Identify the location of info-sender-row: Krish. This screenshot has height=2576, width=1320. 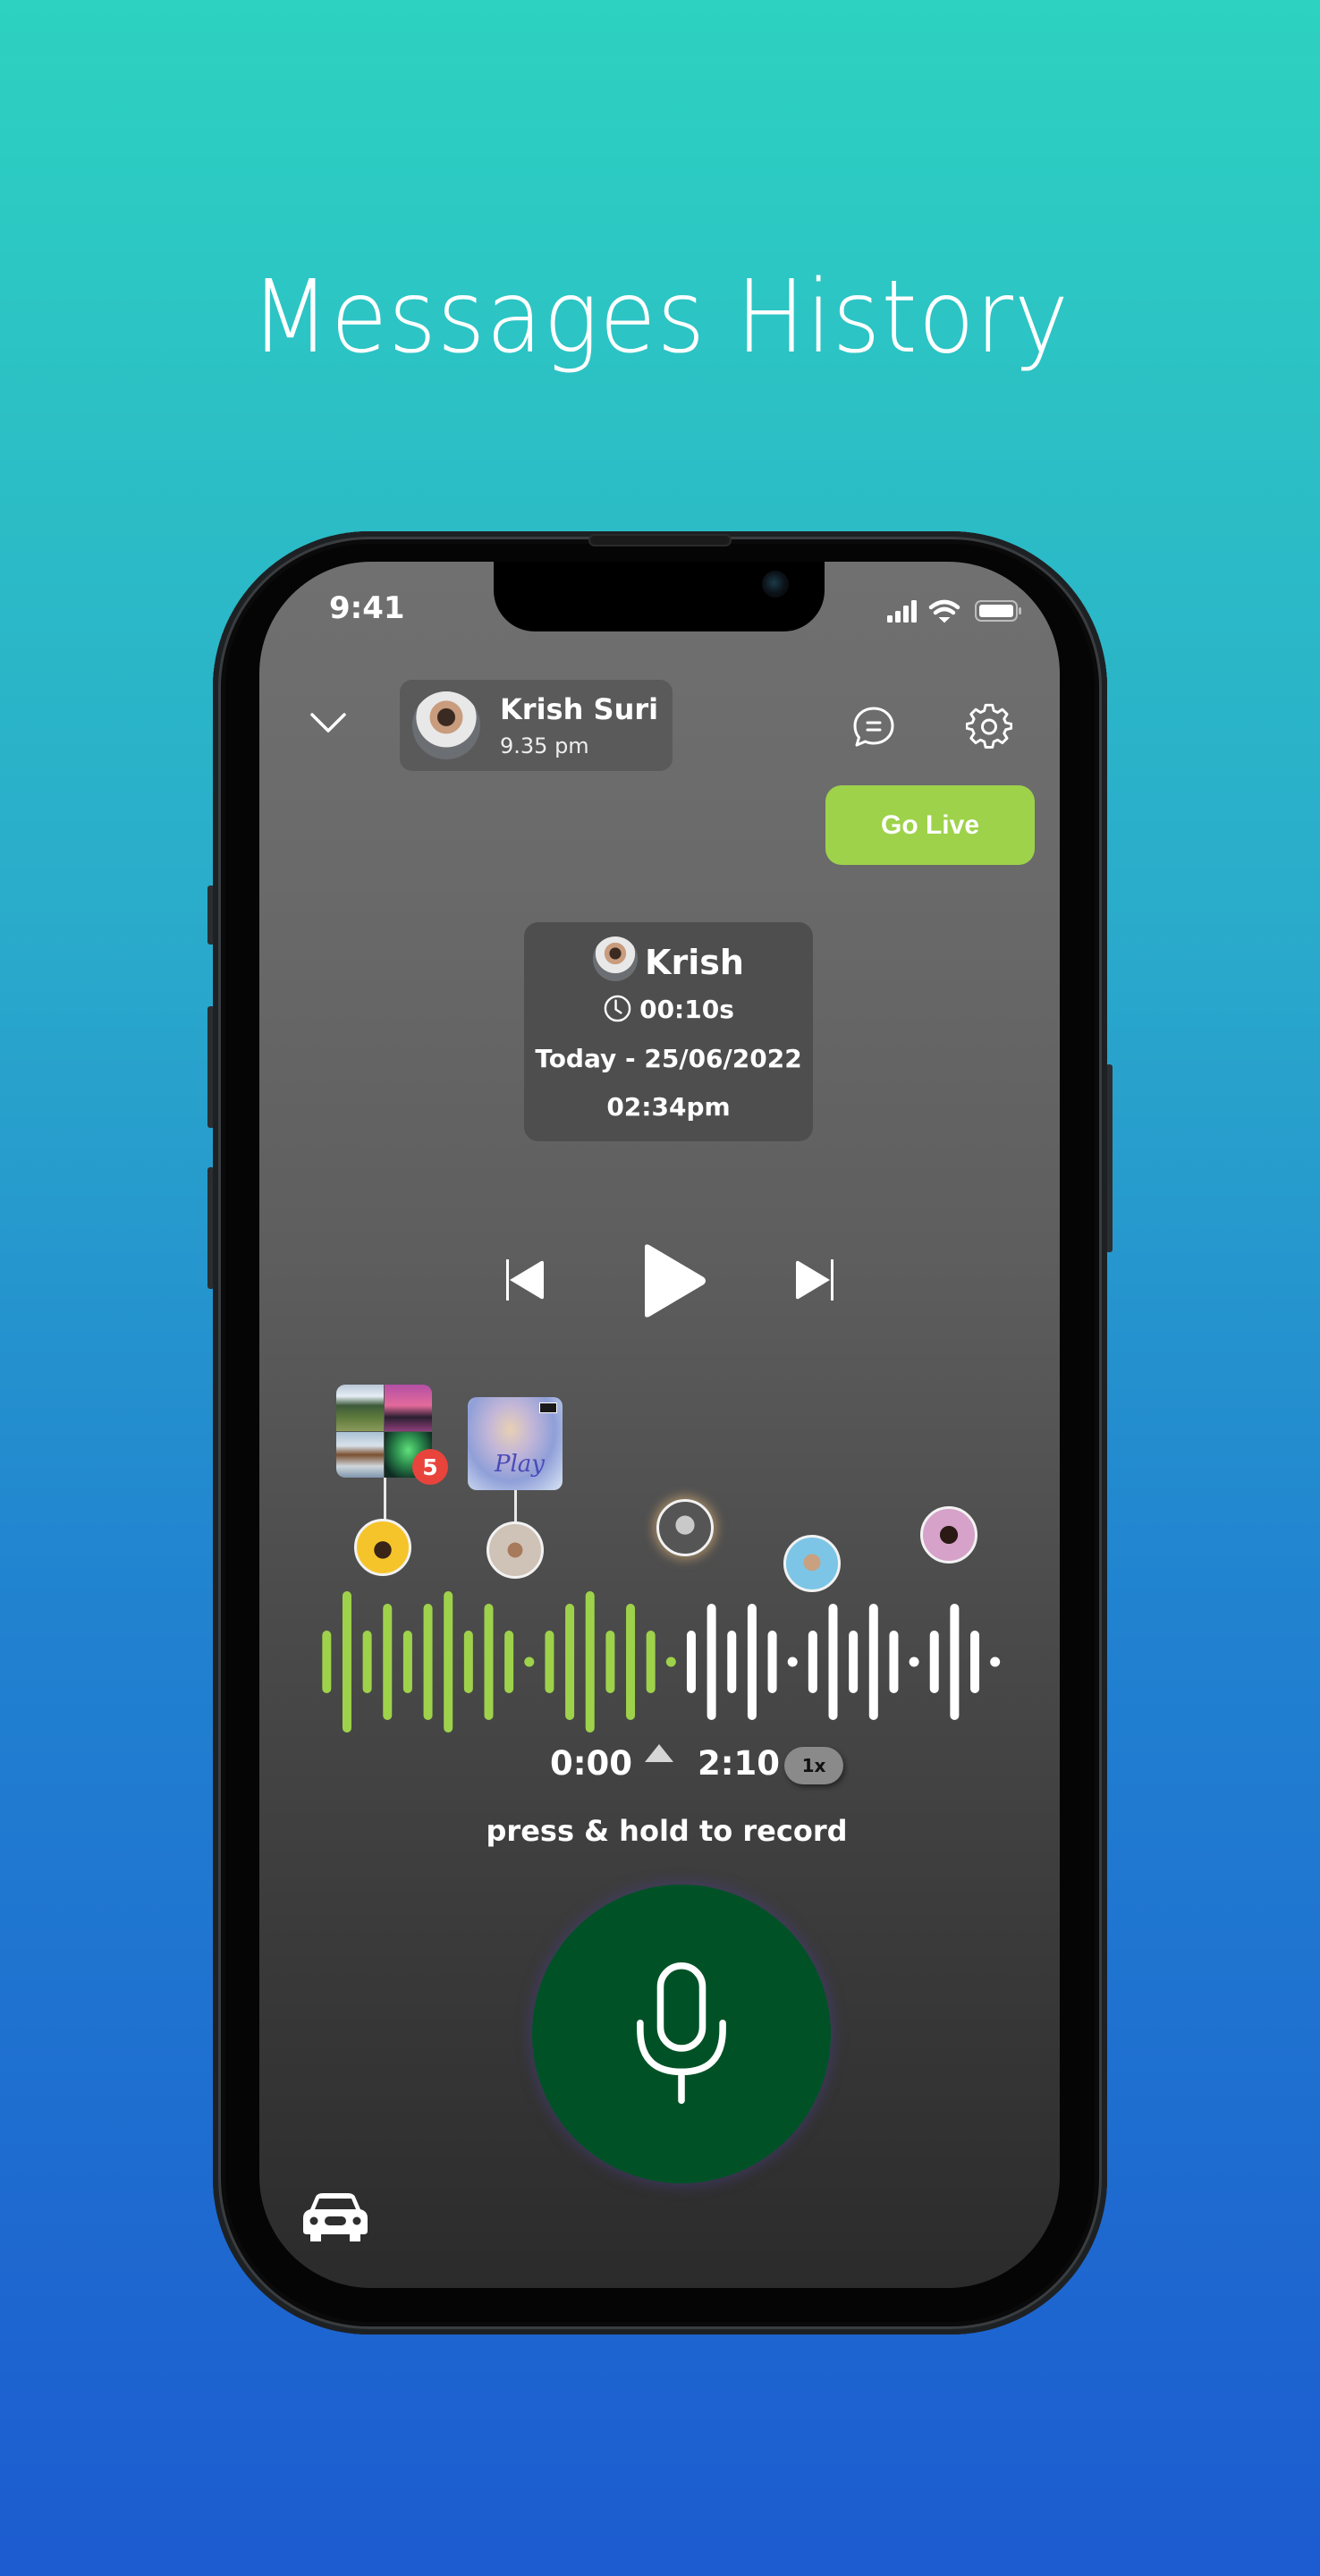
(668, 959).